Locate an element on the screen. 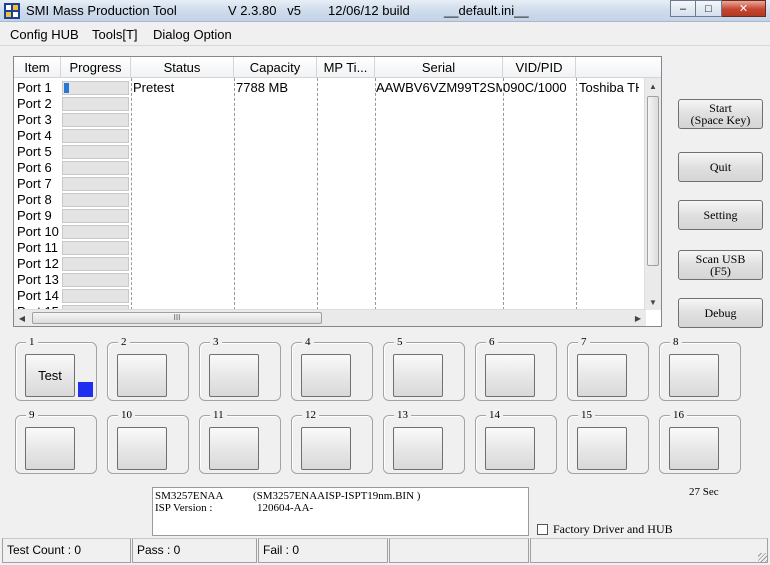 Image resolution: width=770 pixels, height=565 pixels. factory-driver-checkbox: Factory Driver and HUB is located at coordinates (605, 529).